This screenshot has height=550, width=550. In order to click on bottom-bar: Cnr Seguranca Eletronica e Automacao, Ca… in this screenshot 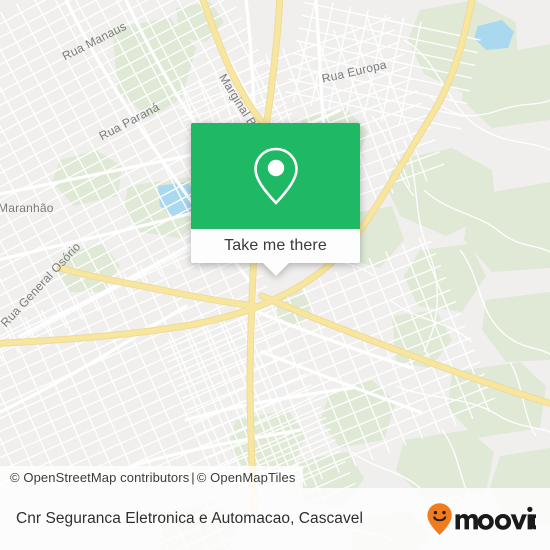, I will do `click(275, 519)`.